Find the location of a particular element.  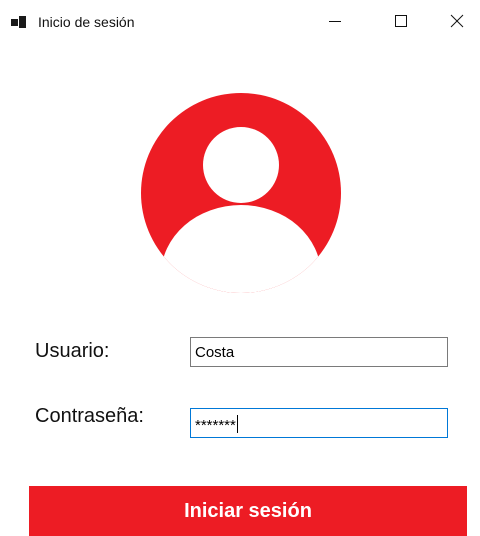

username-field: Costa is located at coordinates (319, 352).